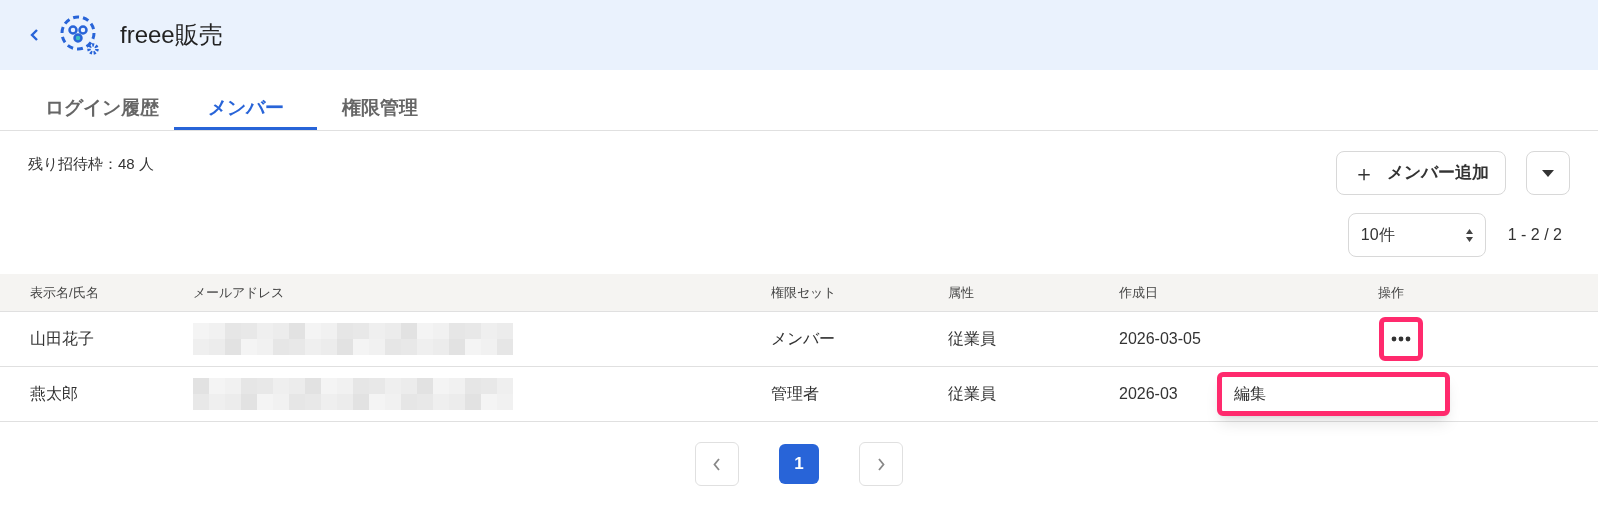 The width and height of the screenshot is (1598, 513). Describe the element at coordinates (54, 393) in the screenshot. I see `table-cell: 燕太郎` at that location.